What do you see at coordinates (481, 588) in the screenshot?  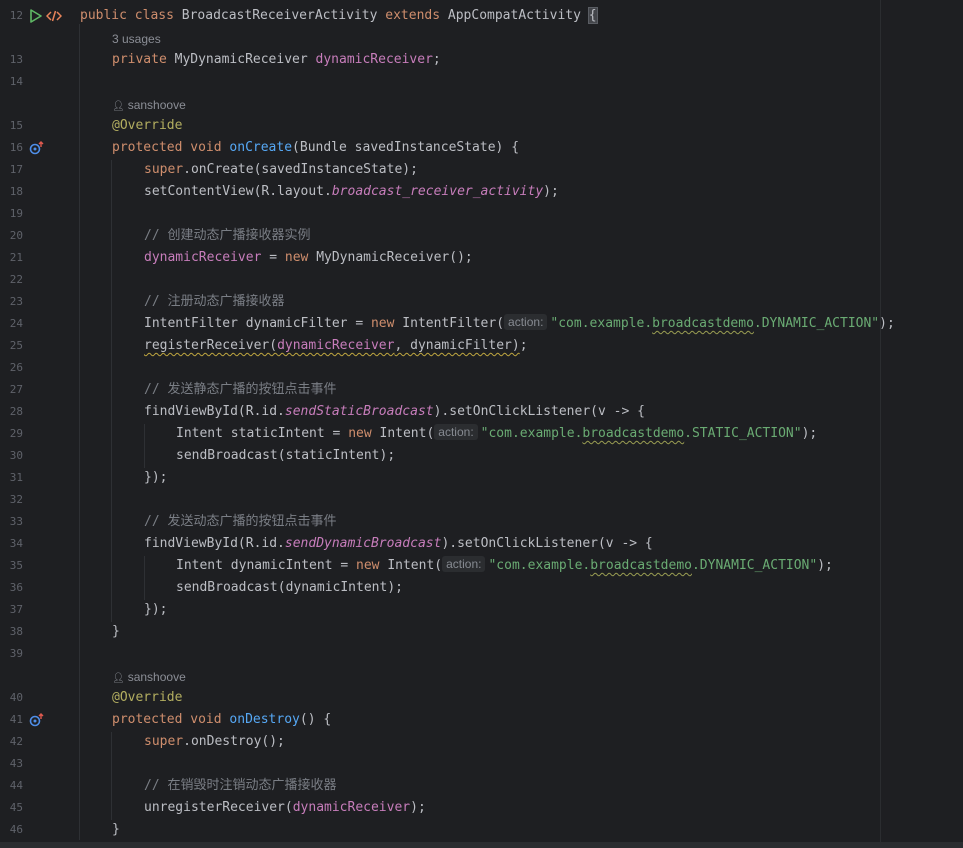 I see `code-line-36: 36 sendBroadcast(dynamicIntent);` at bounding box center [481, 588].